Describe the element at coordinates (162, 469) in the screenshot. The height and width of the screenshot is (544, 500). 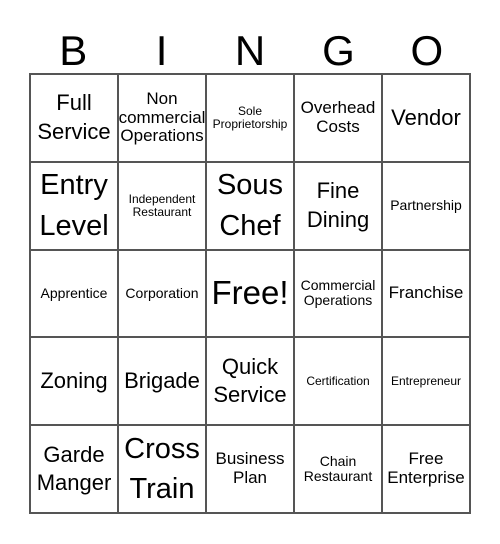
I see `bingo-cell: Cross Train` at that location.